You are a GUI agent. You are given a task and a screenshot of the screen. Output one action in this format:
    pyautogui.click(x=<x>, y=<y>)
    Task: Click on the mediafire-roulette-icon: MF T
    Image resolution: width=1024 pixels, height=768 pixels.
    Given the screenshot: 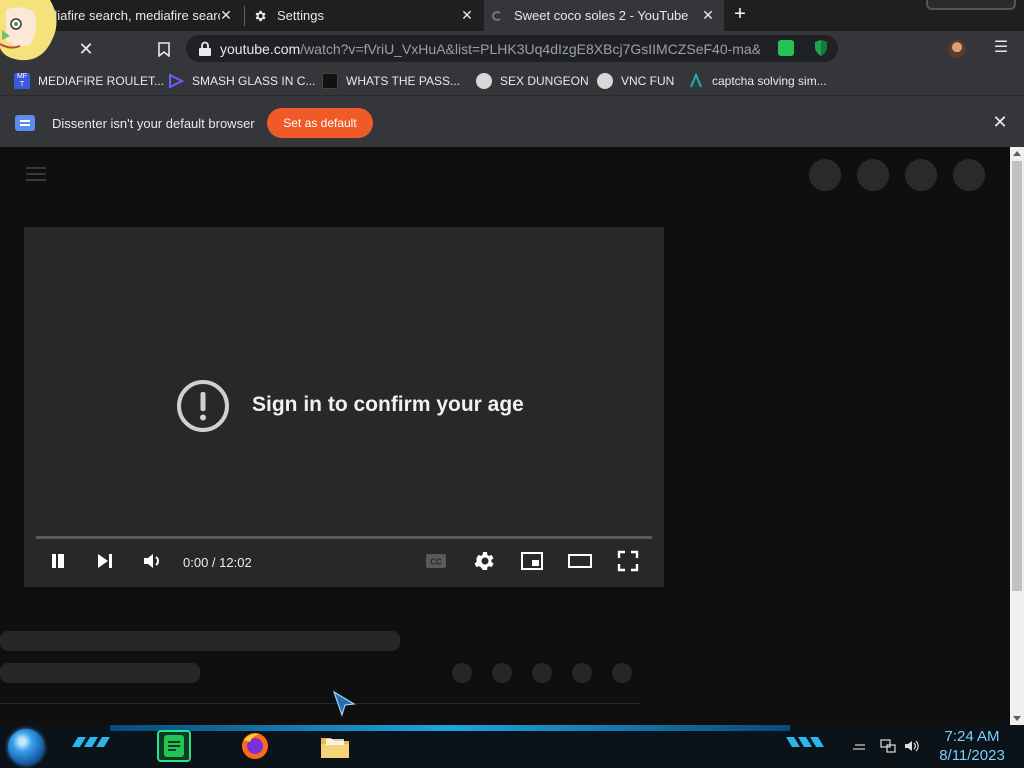 What is the action you would take?
    pyautogui.click(x=22, y=81)
    